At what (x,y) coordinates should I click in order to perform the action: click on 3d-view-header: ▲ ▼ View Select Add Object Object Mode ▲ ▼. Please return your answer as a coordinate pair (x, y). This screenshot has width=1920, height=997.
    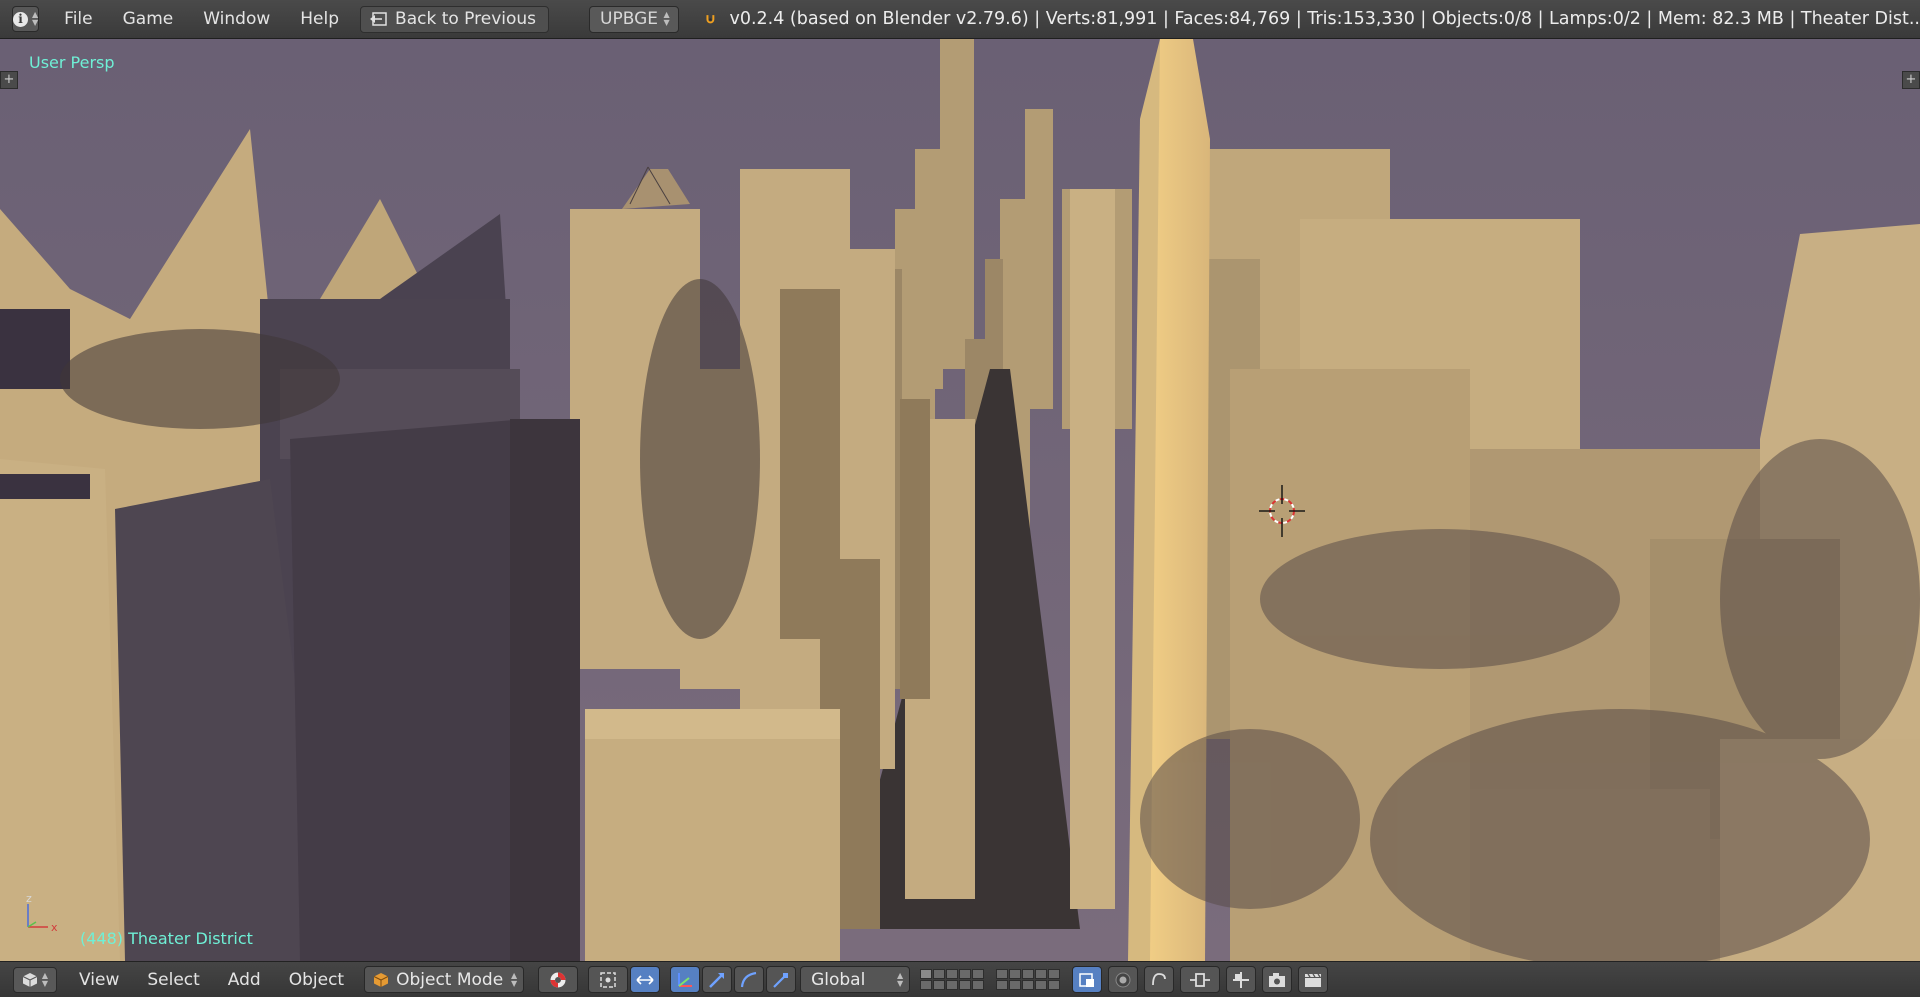
    Looking at the image, I should click on (960, 979).